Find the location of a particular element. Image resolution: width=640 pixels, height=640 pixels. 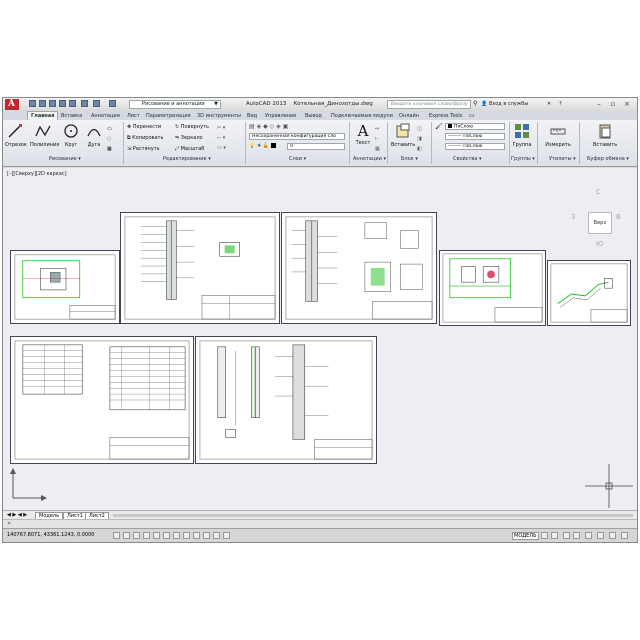

layer-properties-icon: ▤ ◈ ◆ ◇ ◈ ▣ is located at coordinates (268, 126).